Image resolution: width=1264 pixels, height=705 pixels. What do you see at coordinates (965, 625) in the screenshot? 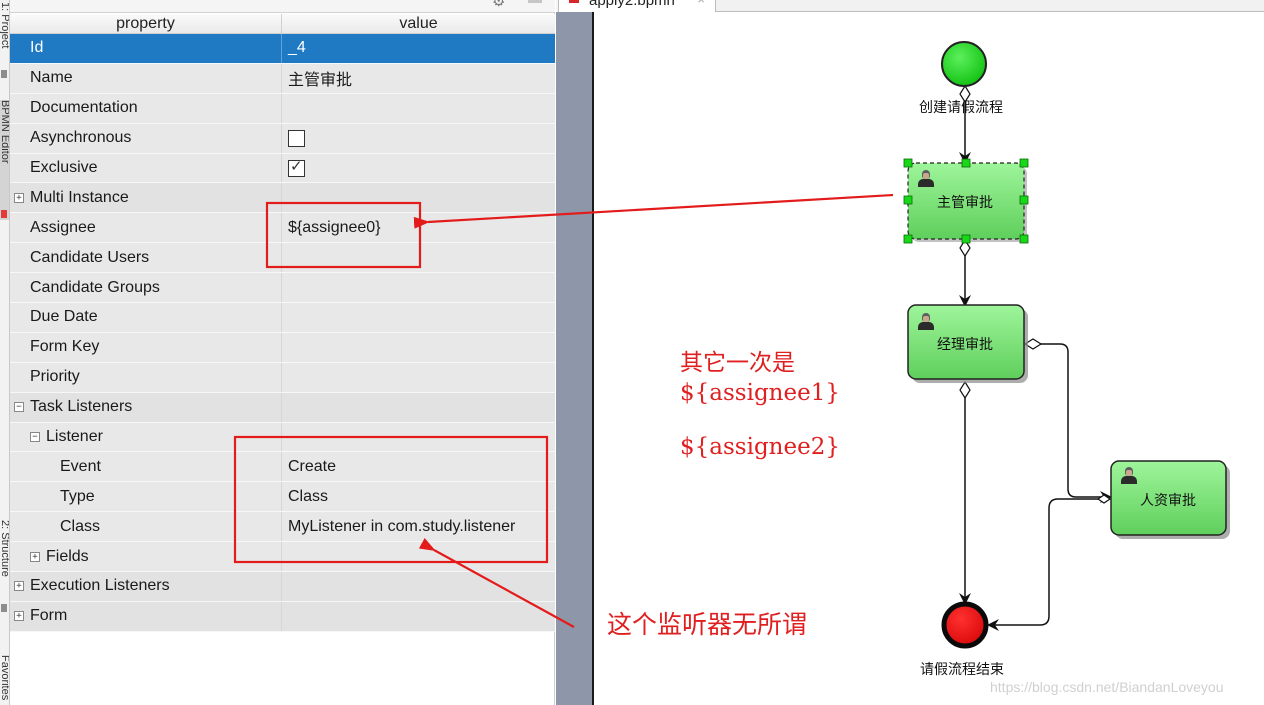
I see `end-event` at bounding box center [965, 625].